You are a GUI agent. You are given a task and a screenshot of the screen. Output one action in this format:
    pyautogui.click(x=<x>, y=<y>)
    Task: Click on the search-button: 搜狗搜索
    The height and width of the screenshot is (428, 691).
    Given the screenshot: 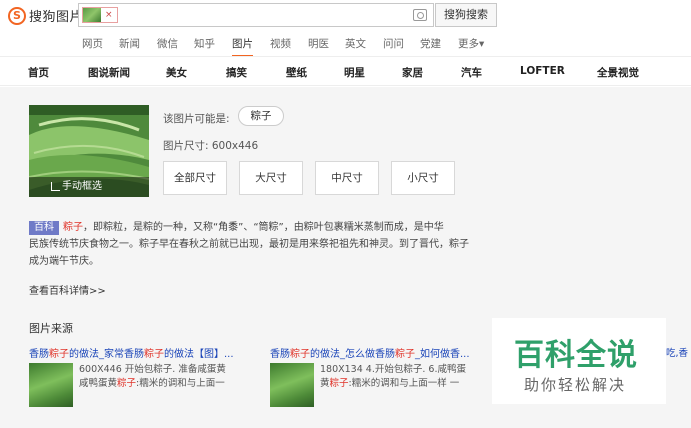 What is the action you would take?
    pyautogui.click(x=466, y=15)
    